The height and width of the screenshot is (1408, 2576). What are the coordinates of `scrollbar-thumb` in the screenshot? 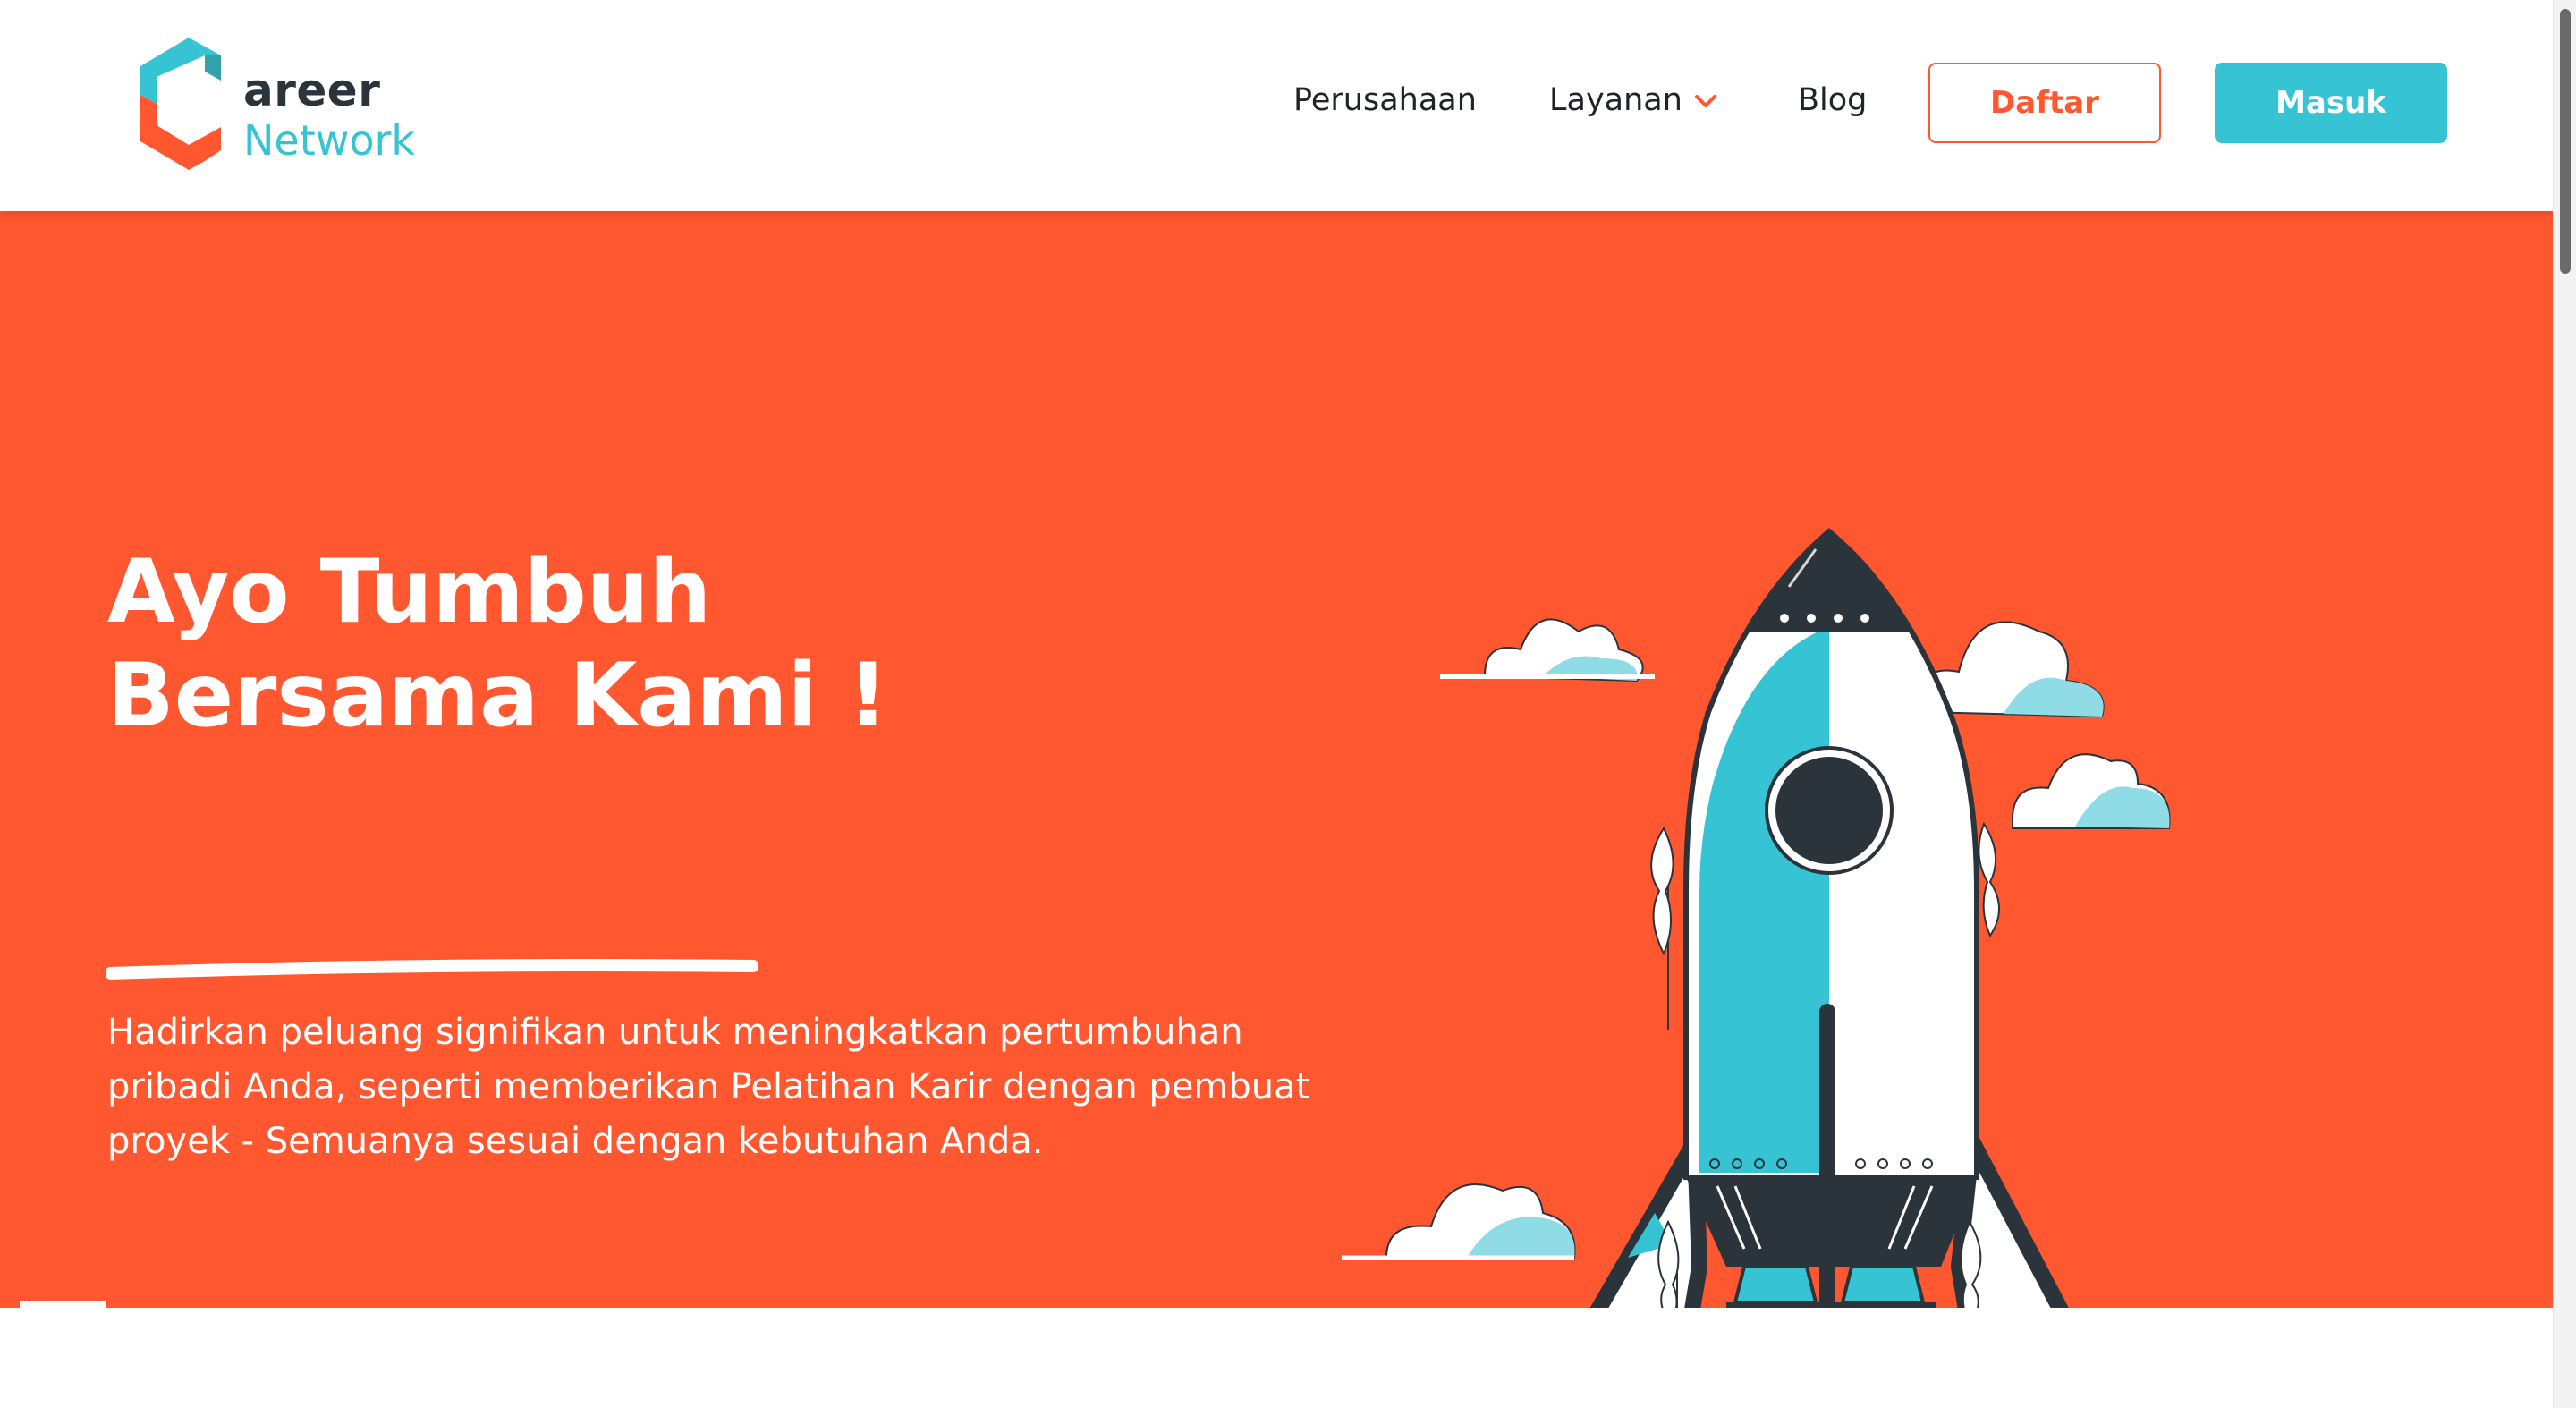 It's located at (2565, 141).